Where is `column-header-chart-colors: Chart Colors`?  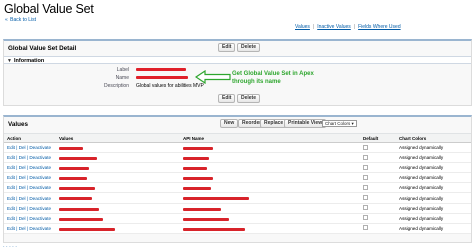 column-header-chart-colors: Chart Colors is located at coordinates (433, 138).